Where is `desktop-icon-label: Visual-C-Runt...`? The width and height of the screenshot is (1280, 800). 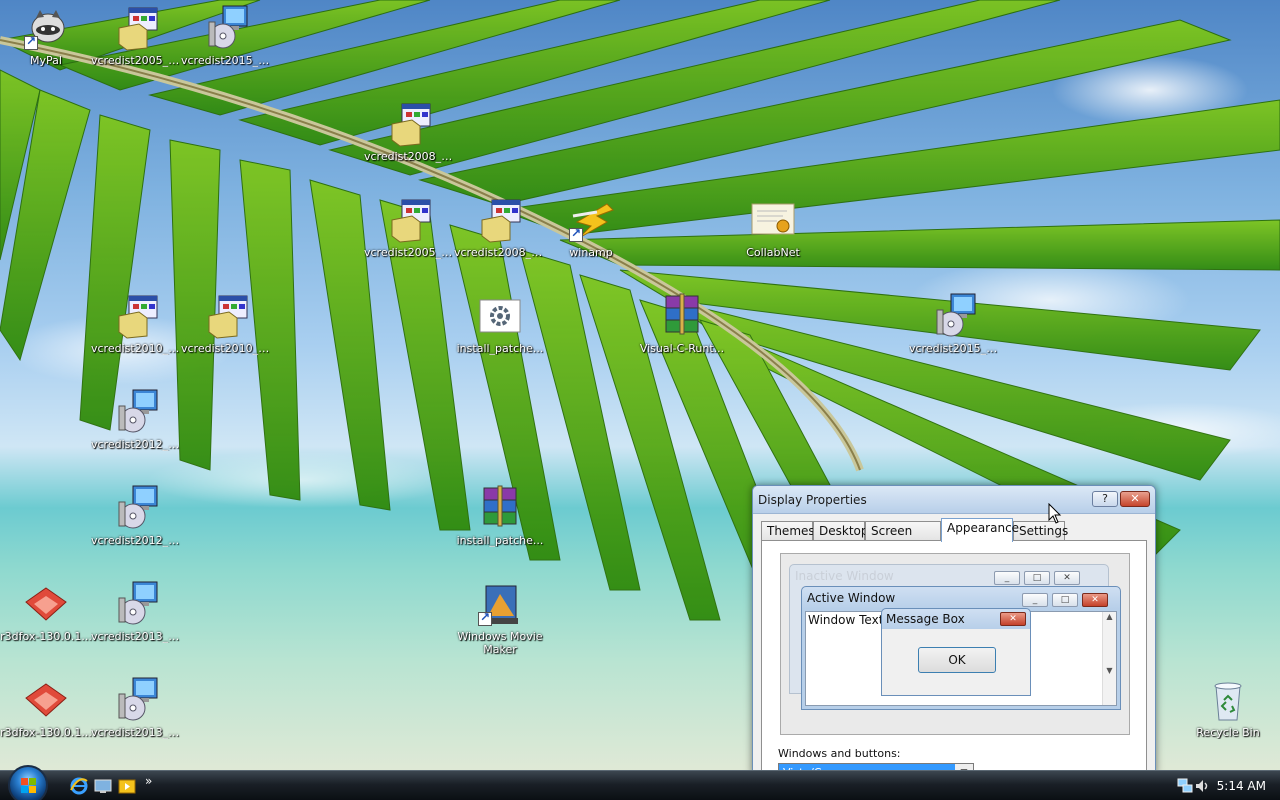
desktop-icon-label: Visual-C-Runt... is located at coordinates (682, 348).